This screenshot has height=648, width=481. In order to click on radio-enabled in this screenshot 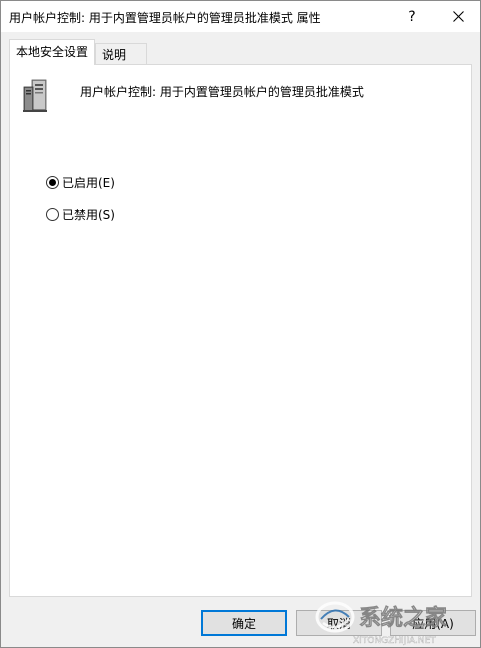, I will do `click(52, 182)`.